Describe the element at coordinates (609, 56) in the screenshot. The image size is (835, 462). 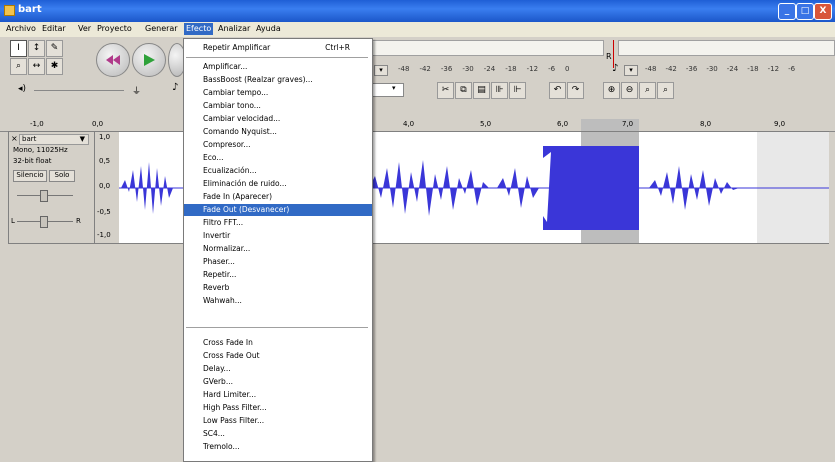
I see `meter-right-label: R` at that location.